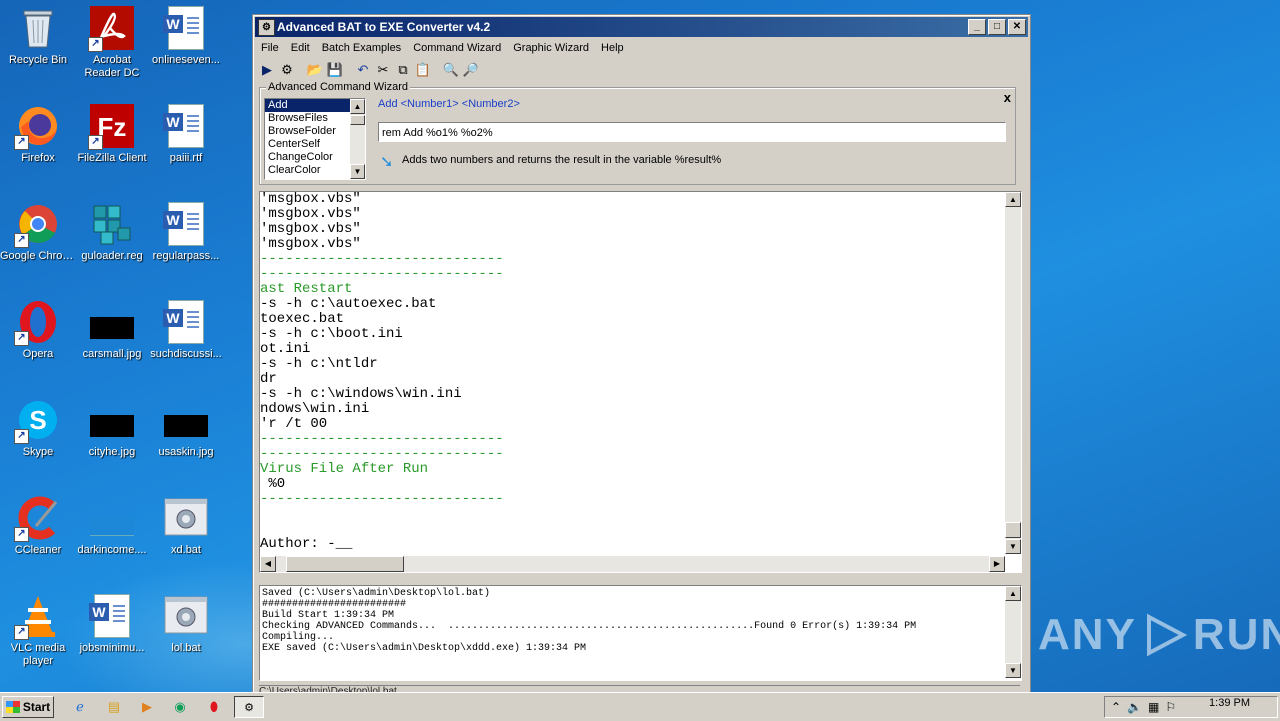  Describe the element at coordinates (363, 70) in the screenshot. I see `undo-icon: ↶` at that location.